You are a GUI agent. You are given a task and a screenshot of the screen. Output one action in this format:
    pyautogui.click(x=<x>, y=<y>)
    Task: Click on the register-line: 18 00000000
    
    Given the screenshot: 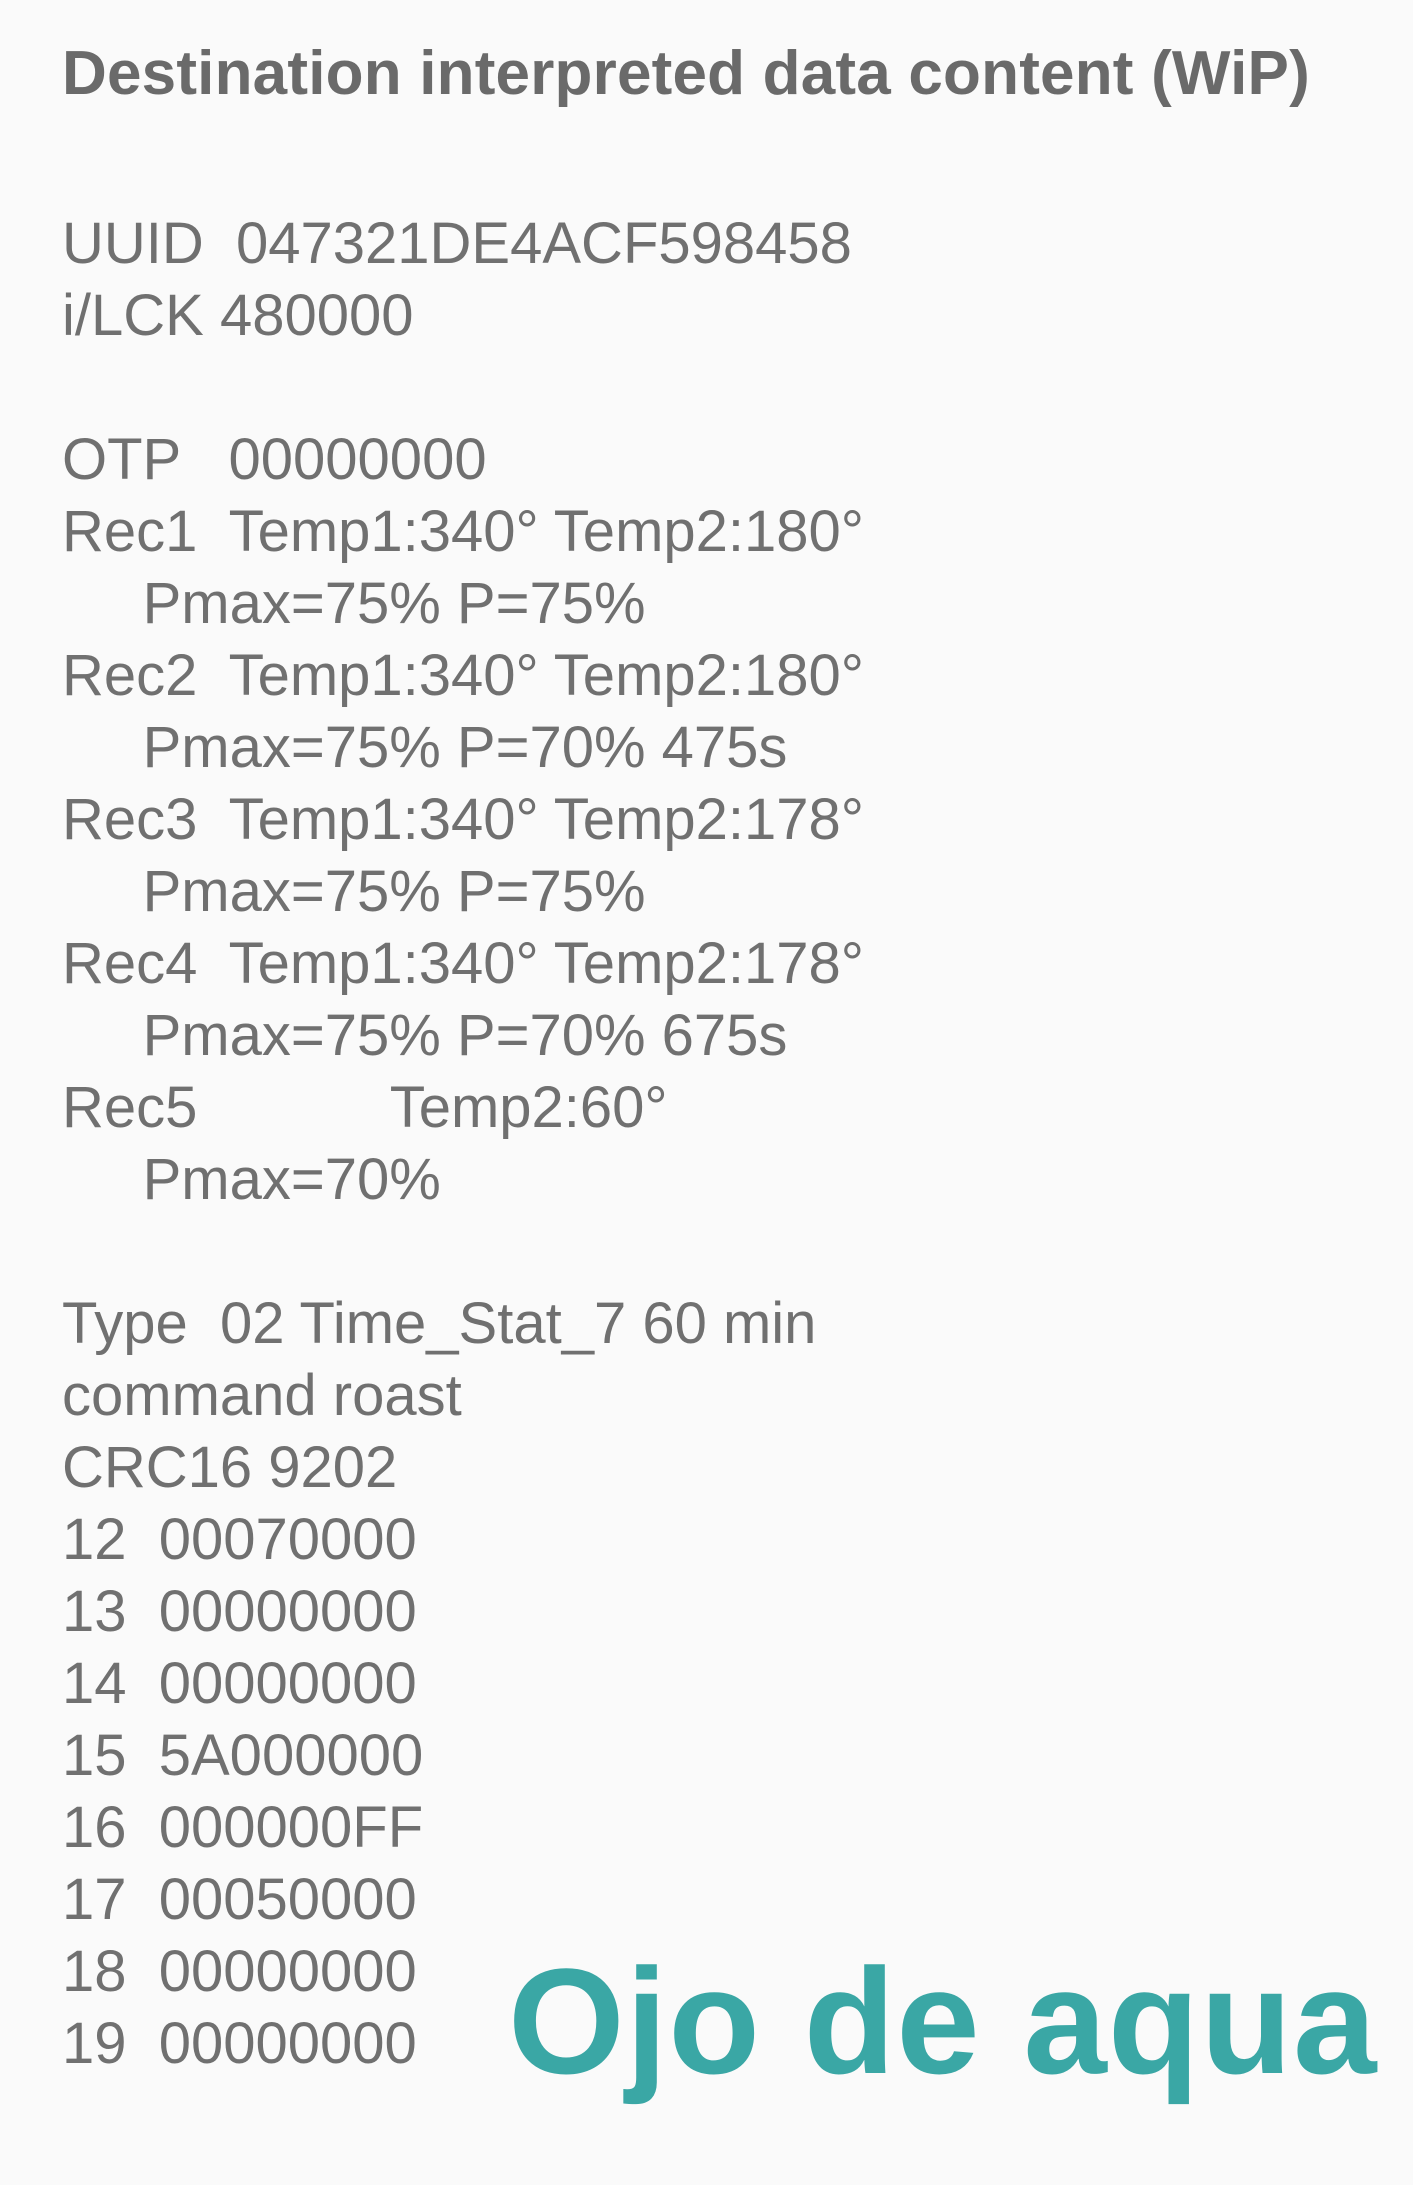 What is the action you would take?
    pyautogui.click(x=239, y=1971)
    